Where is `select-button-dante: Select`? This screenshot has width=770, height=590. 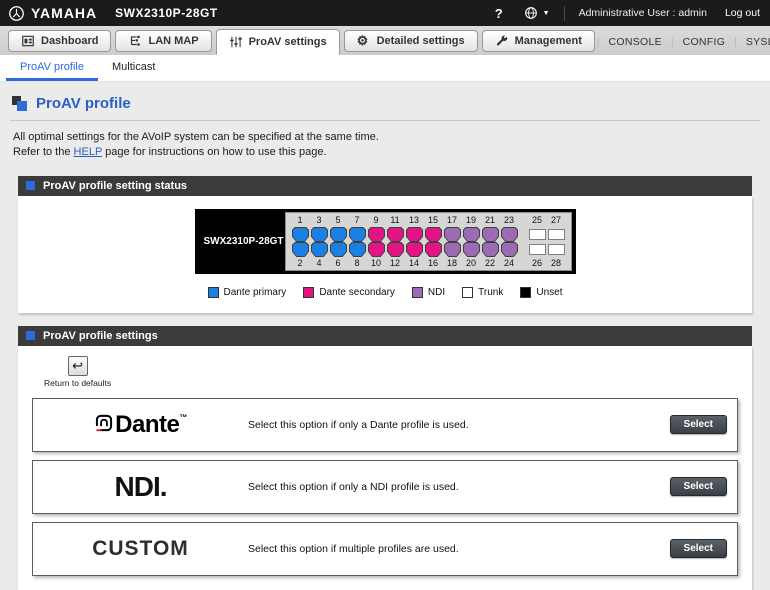
select-button-dante: Select is located at coordinates (698, 425).